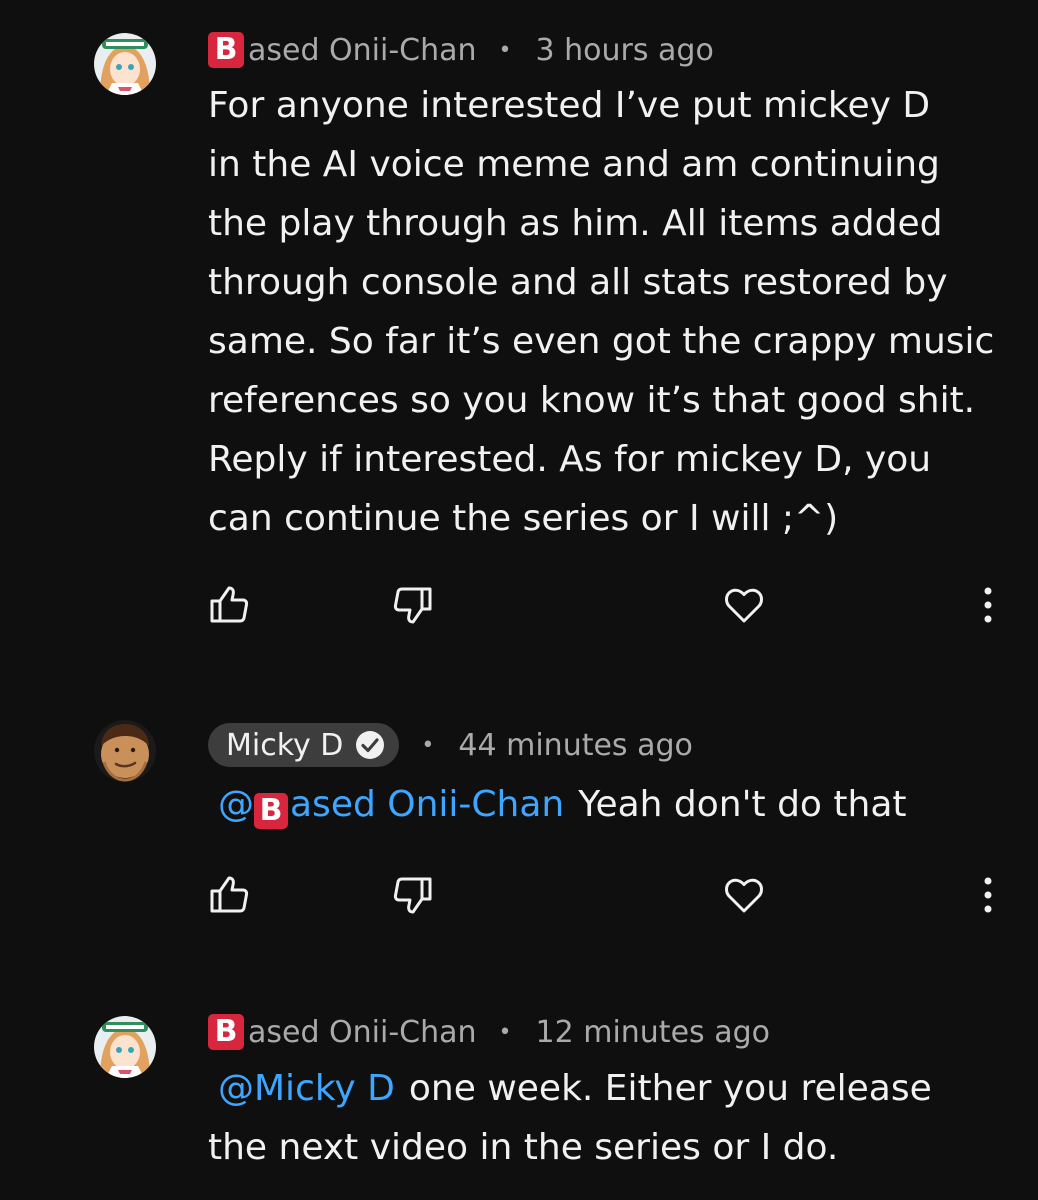 This screenshot has width=1038, height=1200. What do you see at coordinates (569, 105) in the screenshot?
I see `comment-line: For anyone interested I’ve put mickey D` at bounding box center [569, 105].